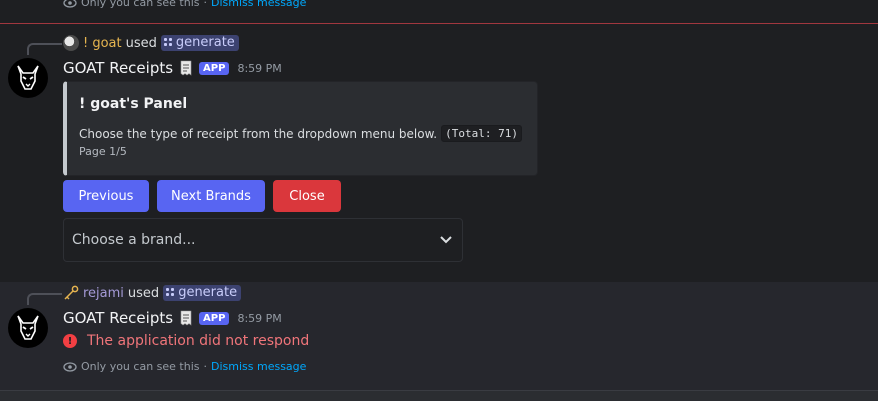  Describe the element at coordinates (211, 196) in the screenshot. I see `next-brands-button: Next Brands` at that location.